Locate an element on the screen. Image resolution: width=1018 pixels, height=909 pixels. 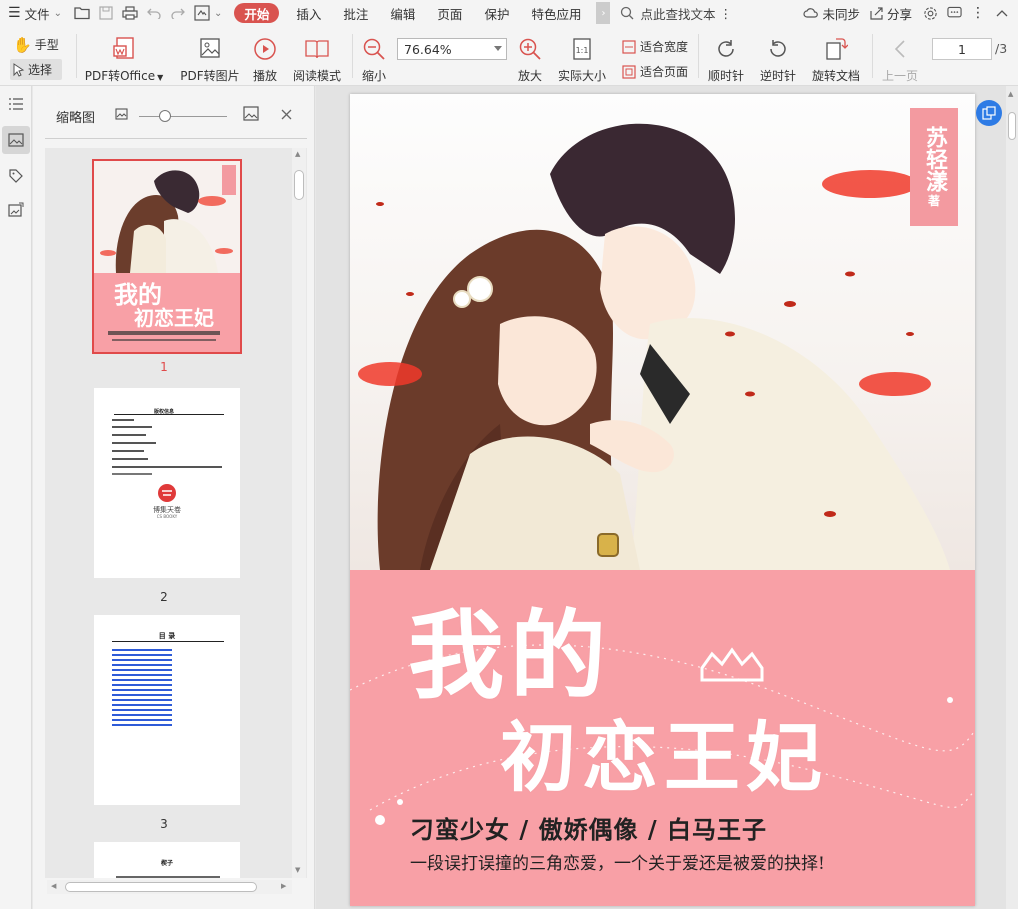
sync-label: 未同步 is located at coordinates (841, 14).